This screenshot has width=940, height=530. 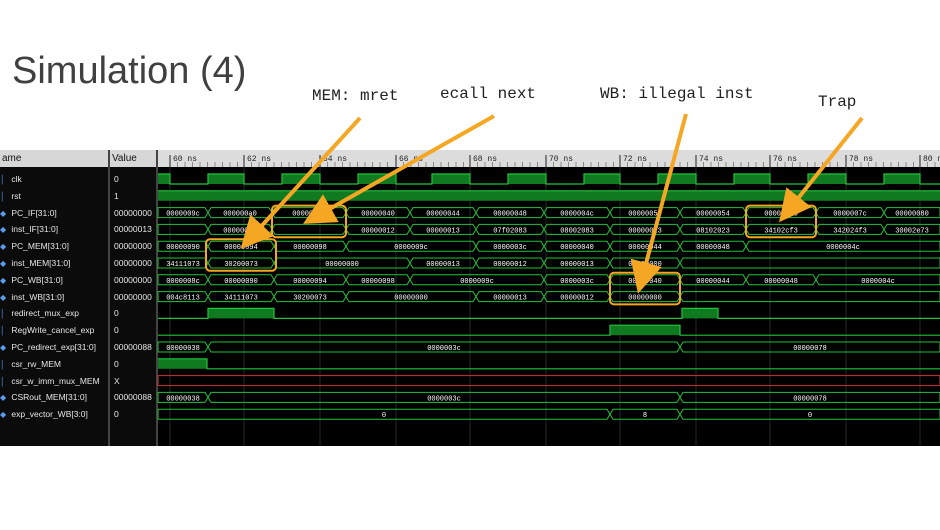 I want to click on bus-value-label: 342024f3, so click(x=850, y=231).